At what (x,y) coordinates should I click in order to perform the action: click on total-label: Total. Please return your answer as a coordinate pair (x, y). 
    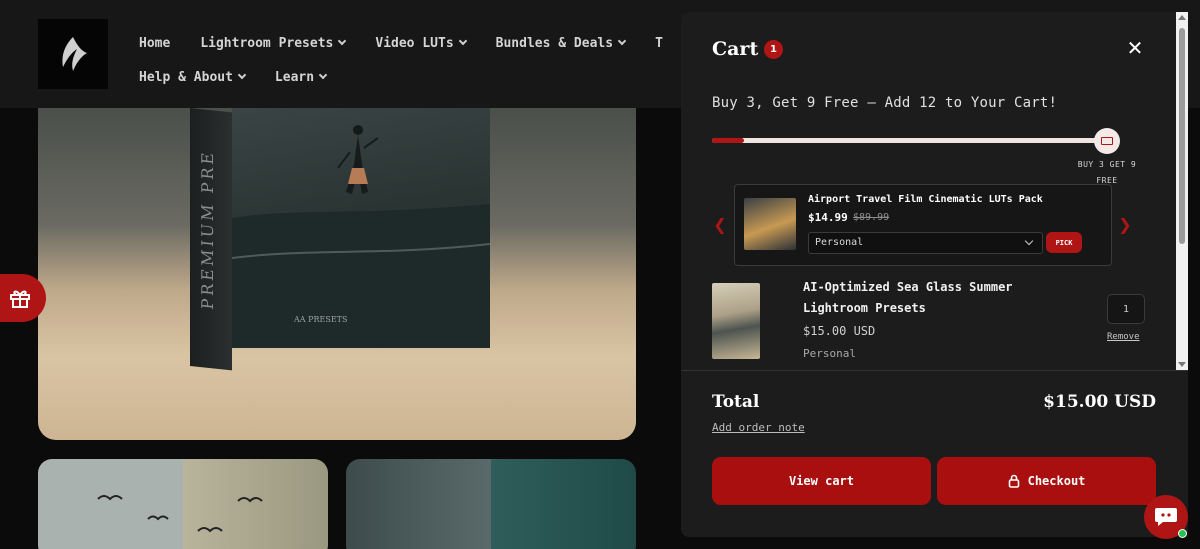
    Looking at the image, I should click on (736, 402).